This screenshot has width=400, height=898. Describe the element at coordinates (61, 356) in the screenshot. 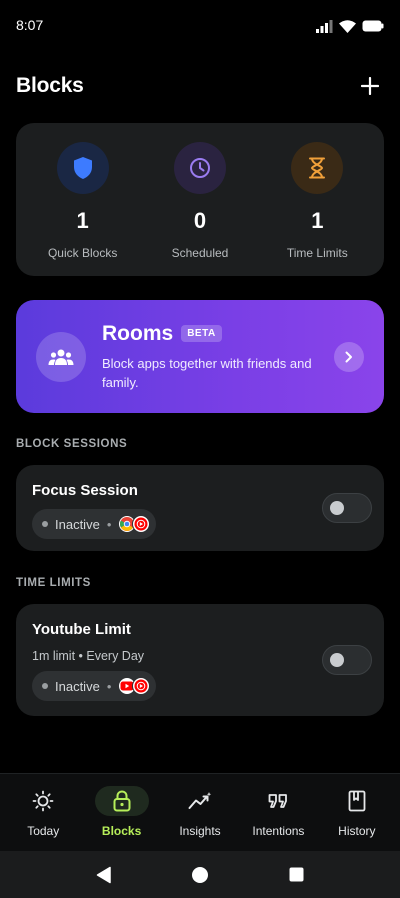

I see `people-icon` at that location.